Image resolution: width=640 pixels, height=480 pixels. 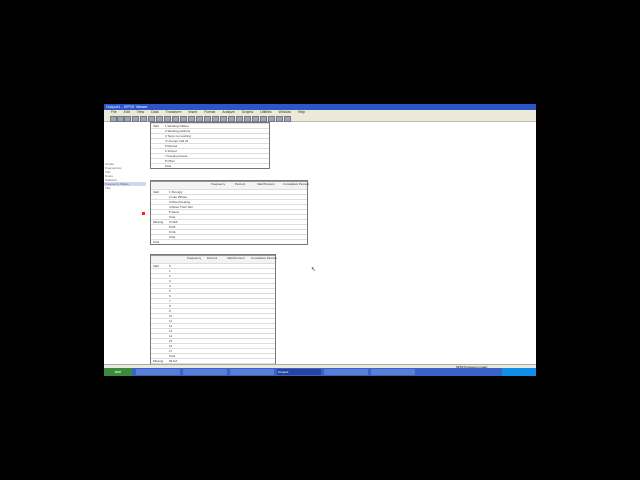 I want to click on toolbar, so click(x=320, y=118).